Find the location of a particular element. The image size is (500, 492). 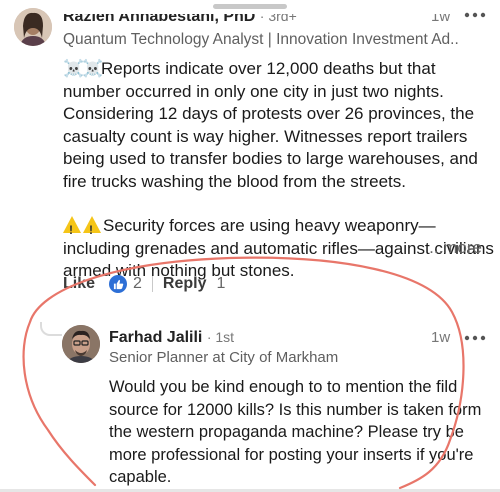

reply-author-name: Farhad Jalili · 1st is located at coordinates (171, 338).